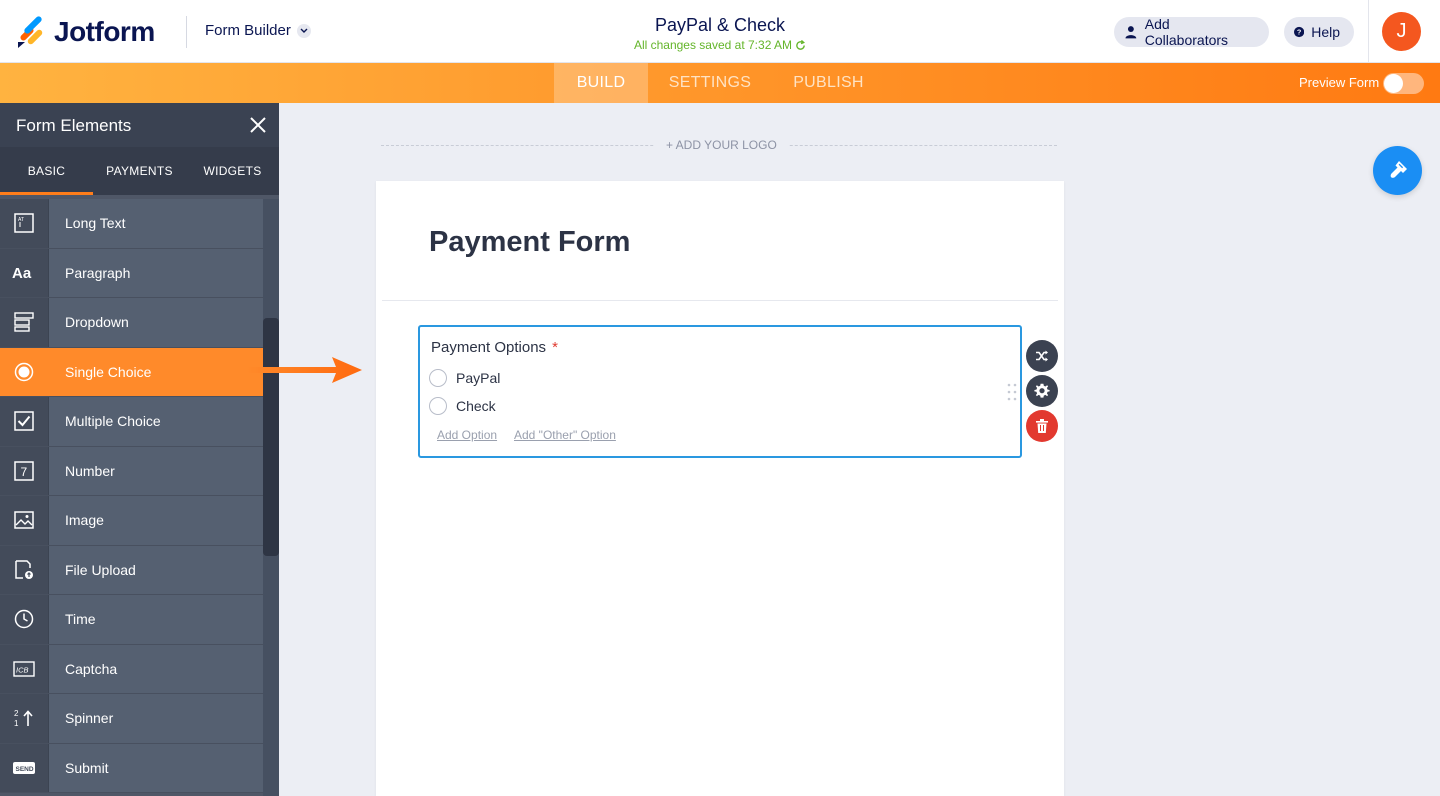  What do you see at coordinates (828, 83) in the screenshot?
I see `tab-publish: PUBLISH` at bounding box center [828, 83].